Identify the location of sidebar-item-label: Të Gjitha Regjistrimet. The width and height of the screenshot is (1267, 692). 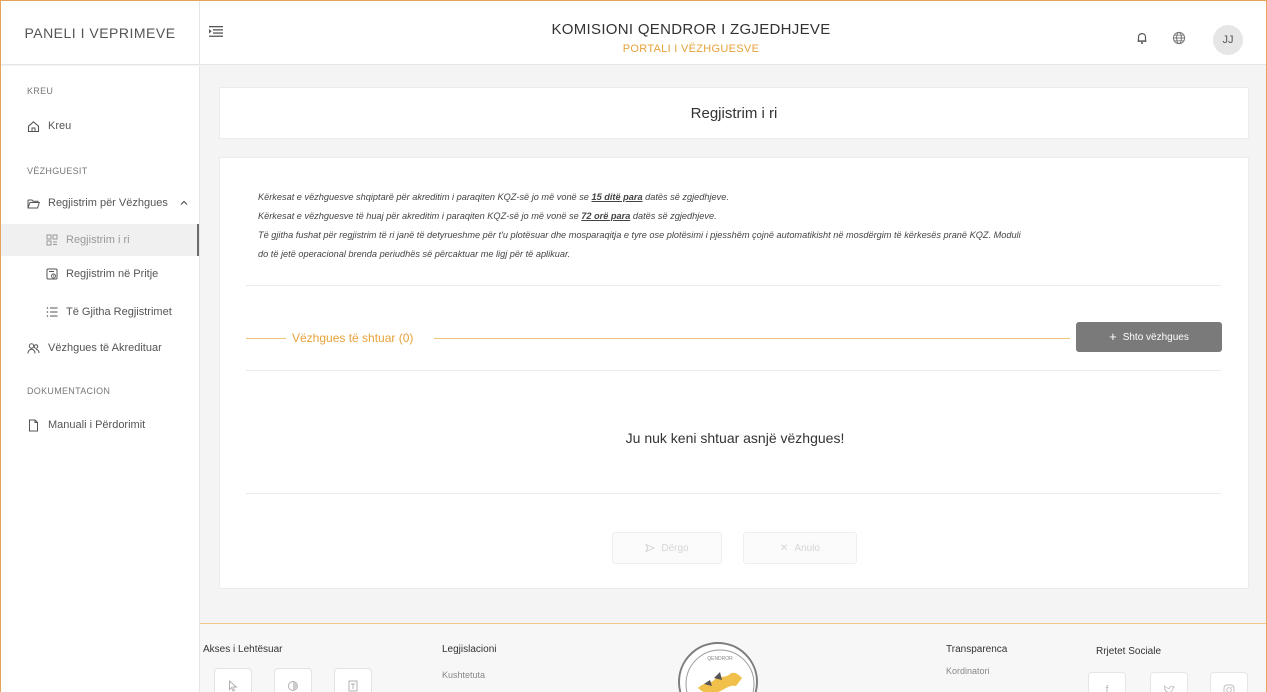
(119, 312).